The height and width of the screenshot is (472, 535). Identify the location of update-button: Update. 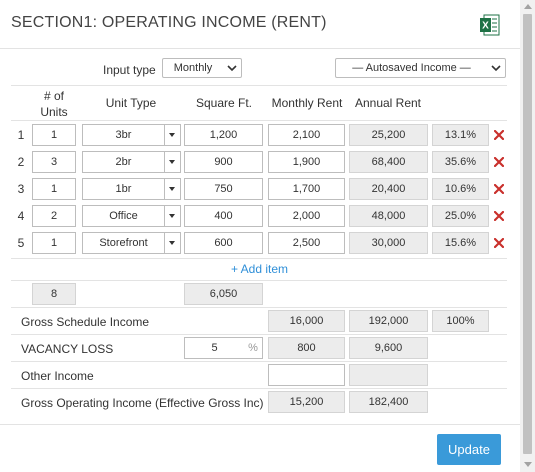
(469, 449).